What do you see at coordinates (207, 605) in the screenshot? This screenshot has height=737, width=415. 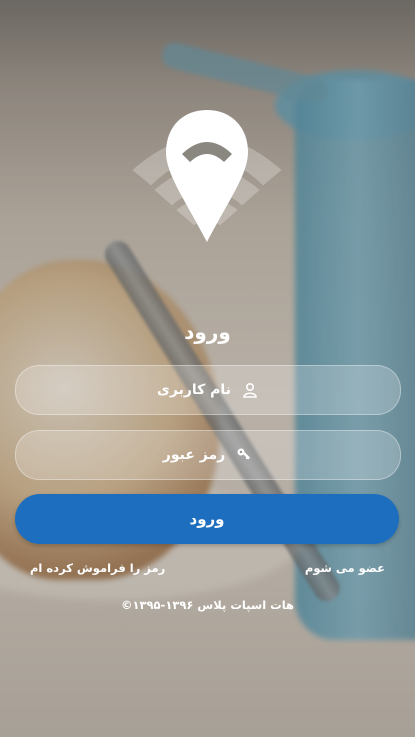 I see `copyright-text: ©۱۳۹۵-۱۳۹۶ هات اسپات پلاس` at bounding box center [207, 605].